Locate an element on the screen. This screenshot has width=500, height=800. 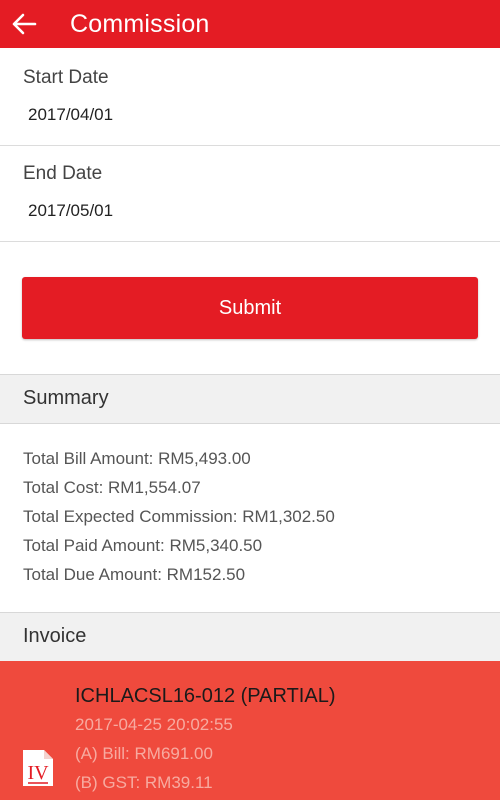
end-date-value: 2017/05/01 is located at coordinates (70, 211).